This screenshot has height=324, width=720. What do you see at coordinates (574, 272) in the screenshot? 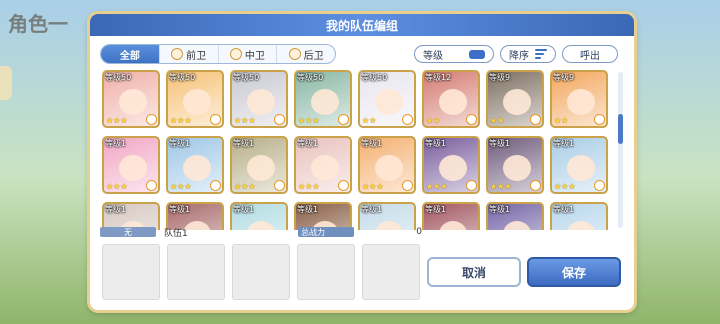
I see `save-button: 保存` at bounding box center [574, 272].